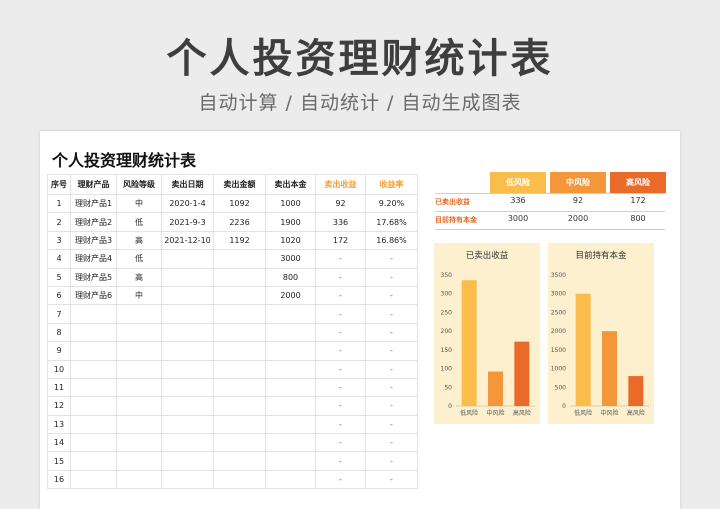 Image resolution: width=720 pixels, height=509 pixels. I want to click on cell-index: 5, so click(59, 277).